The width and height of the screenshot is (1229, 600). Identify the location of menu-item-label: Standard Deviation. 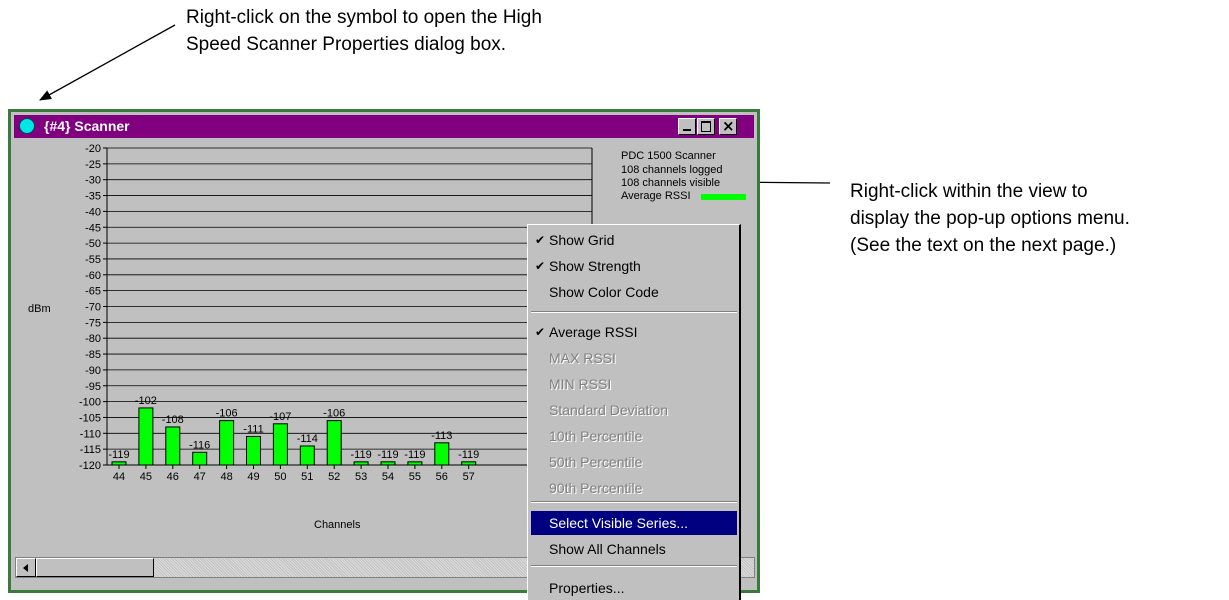
(609, 410).